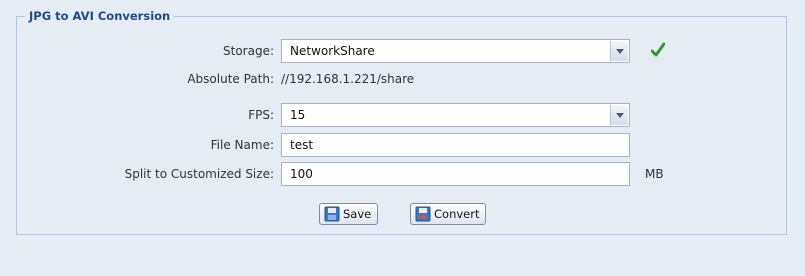 This screenshot has height=276, width=805. Describe the element at coordinates (332, 214) in the screenshot. I see `floppy-disk-icon` at that location.